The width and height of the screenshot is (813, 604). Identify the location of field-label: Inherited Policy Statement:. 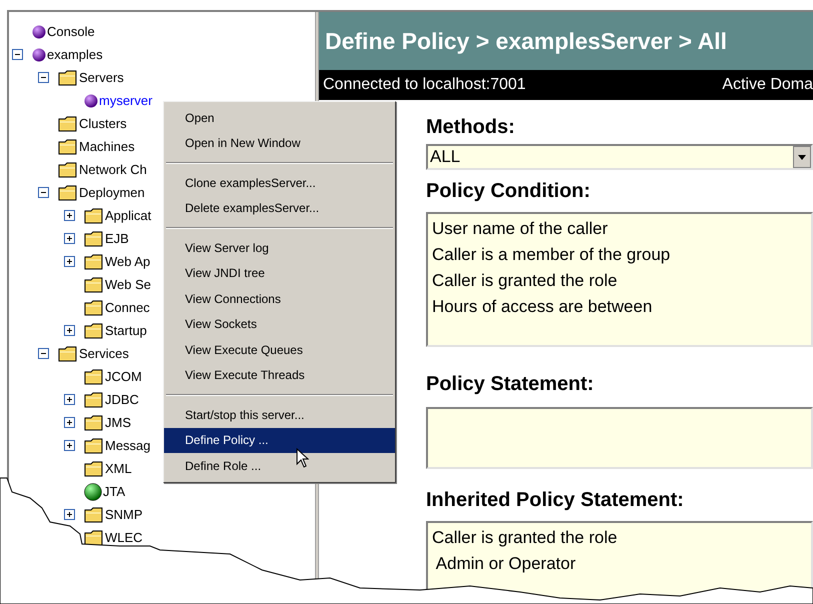
(555, 500).